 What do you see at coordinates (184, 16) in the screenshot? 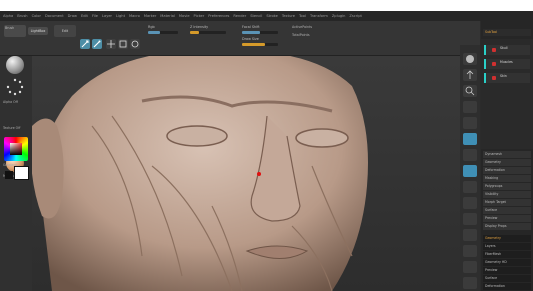
I see `menu-item: Movie` at bounding box center [184, 16].